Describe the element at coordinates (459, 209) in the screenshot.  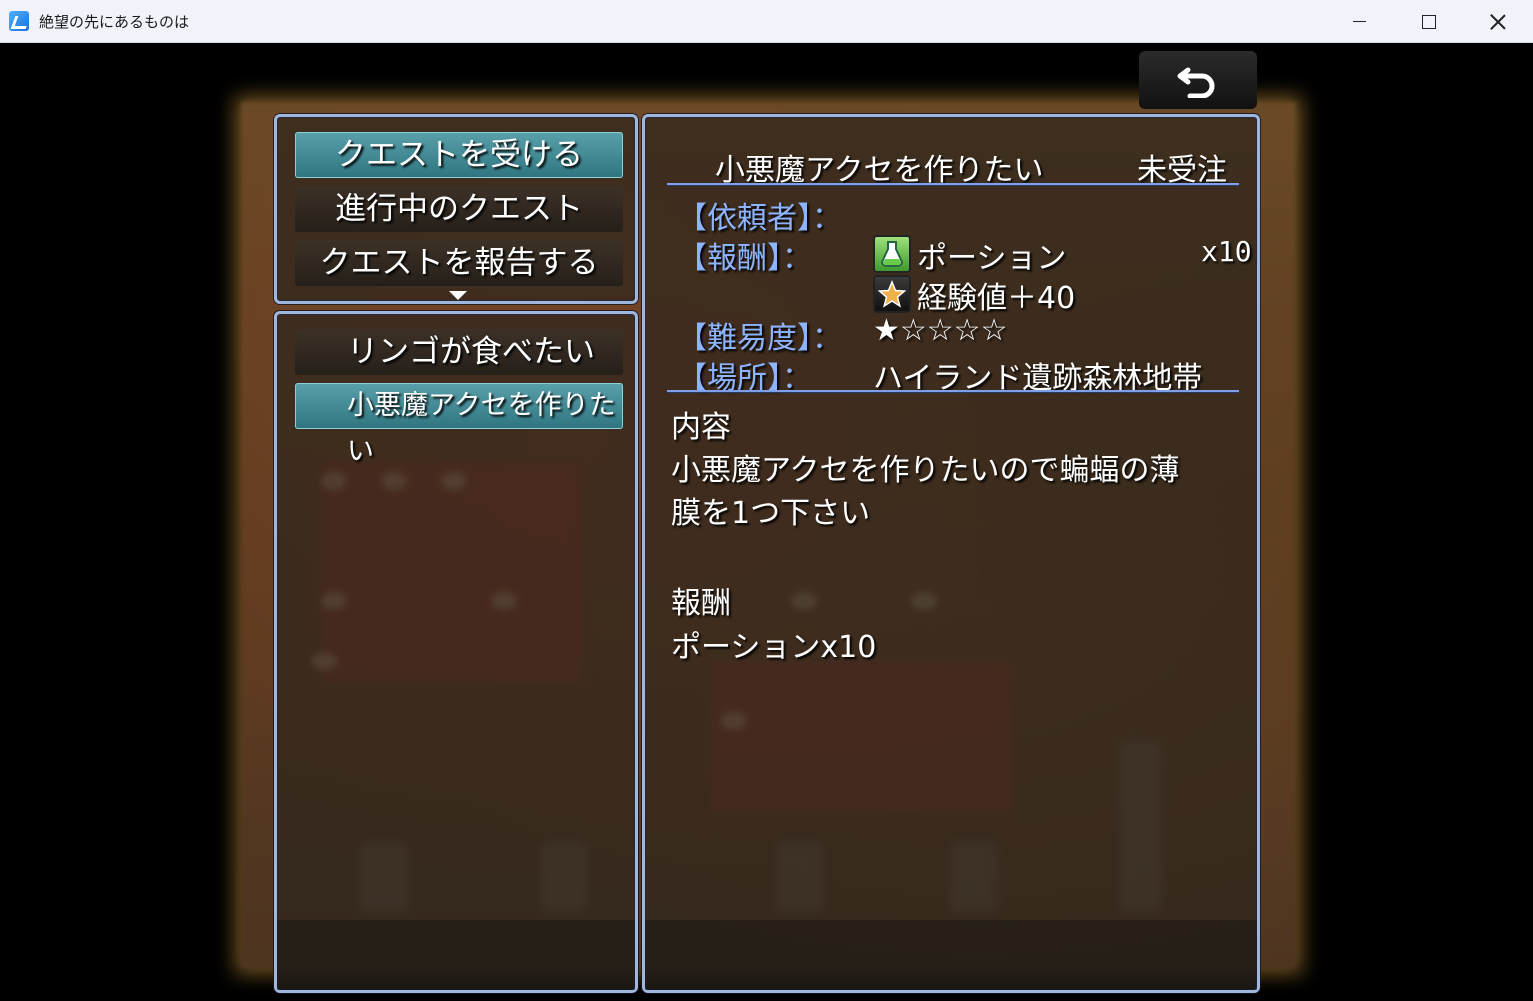
I see `command-quests-in-progress: 進行中のクエスト` at that location.